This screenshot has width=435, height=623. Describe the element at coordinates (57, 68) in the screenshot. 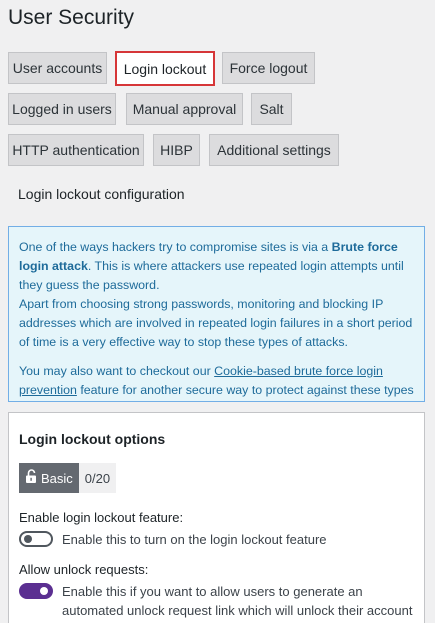

I see `tab-user-accounts: User accounts` at that location.